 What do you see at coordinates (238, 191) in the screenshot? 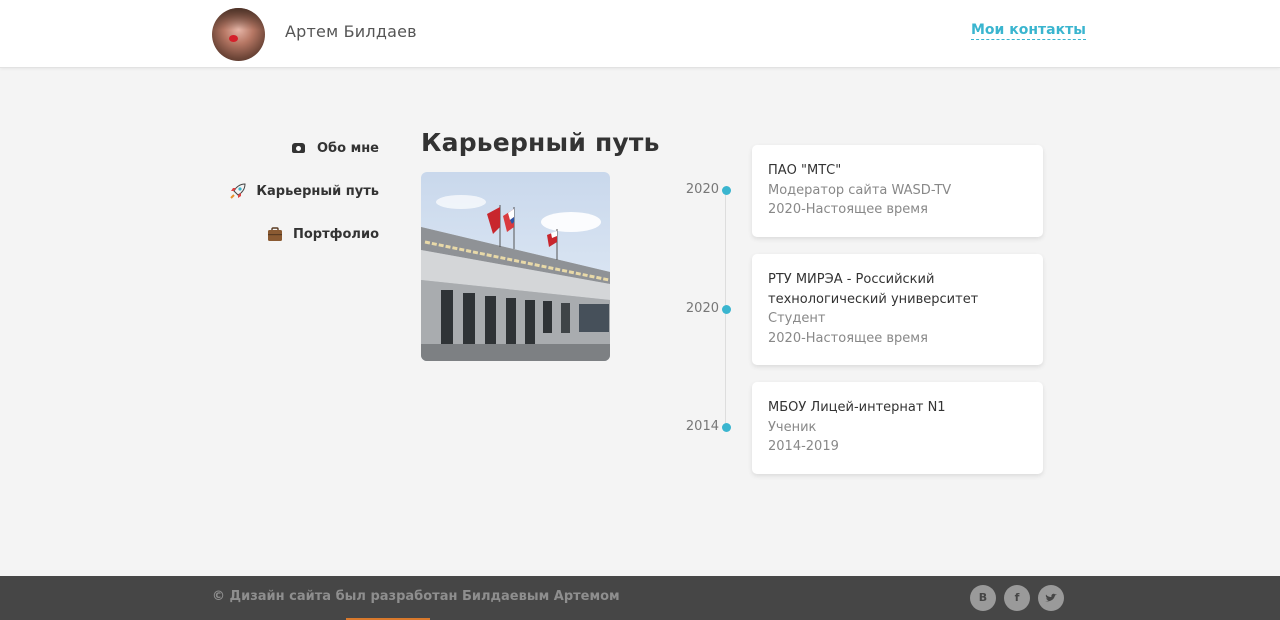
I see `rocket-icon` at bounding box center [238, 191].